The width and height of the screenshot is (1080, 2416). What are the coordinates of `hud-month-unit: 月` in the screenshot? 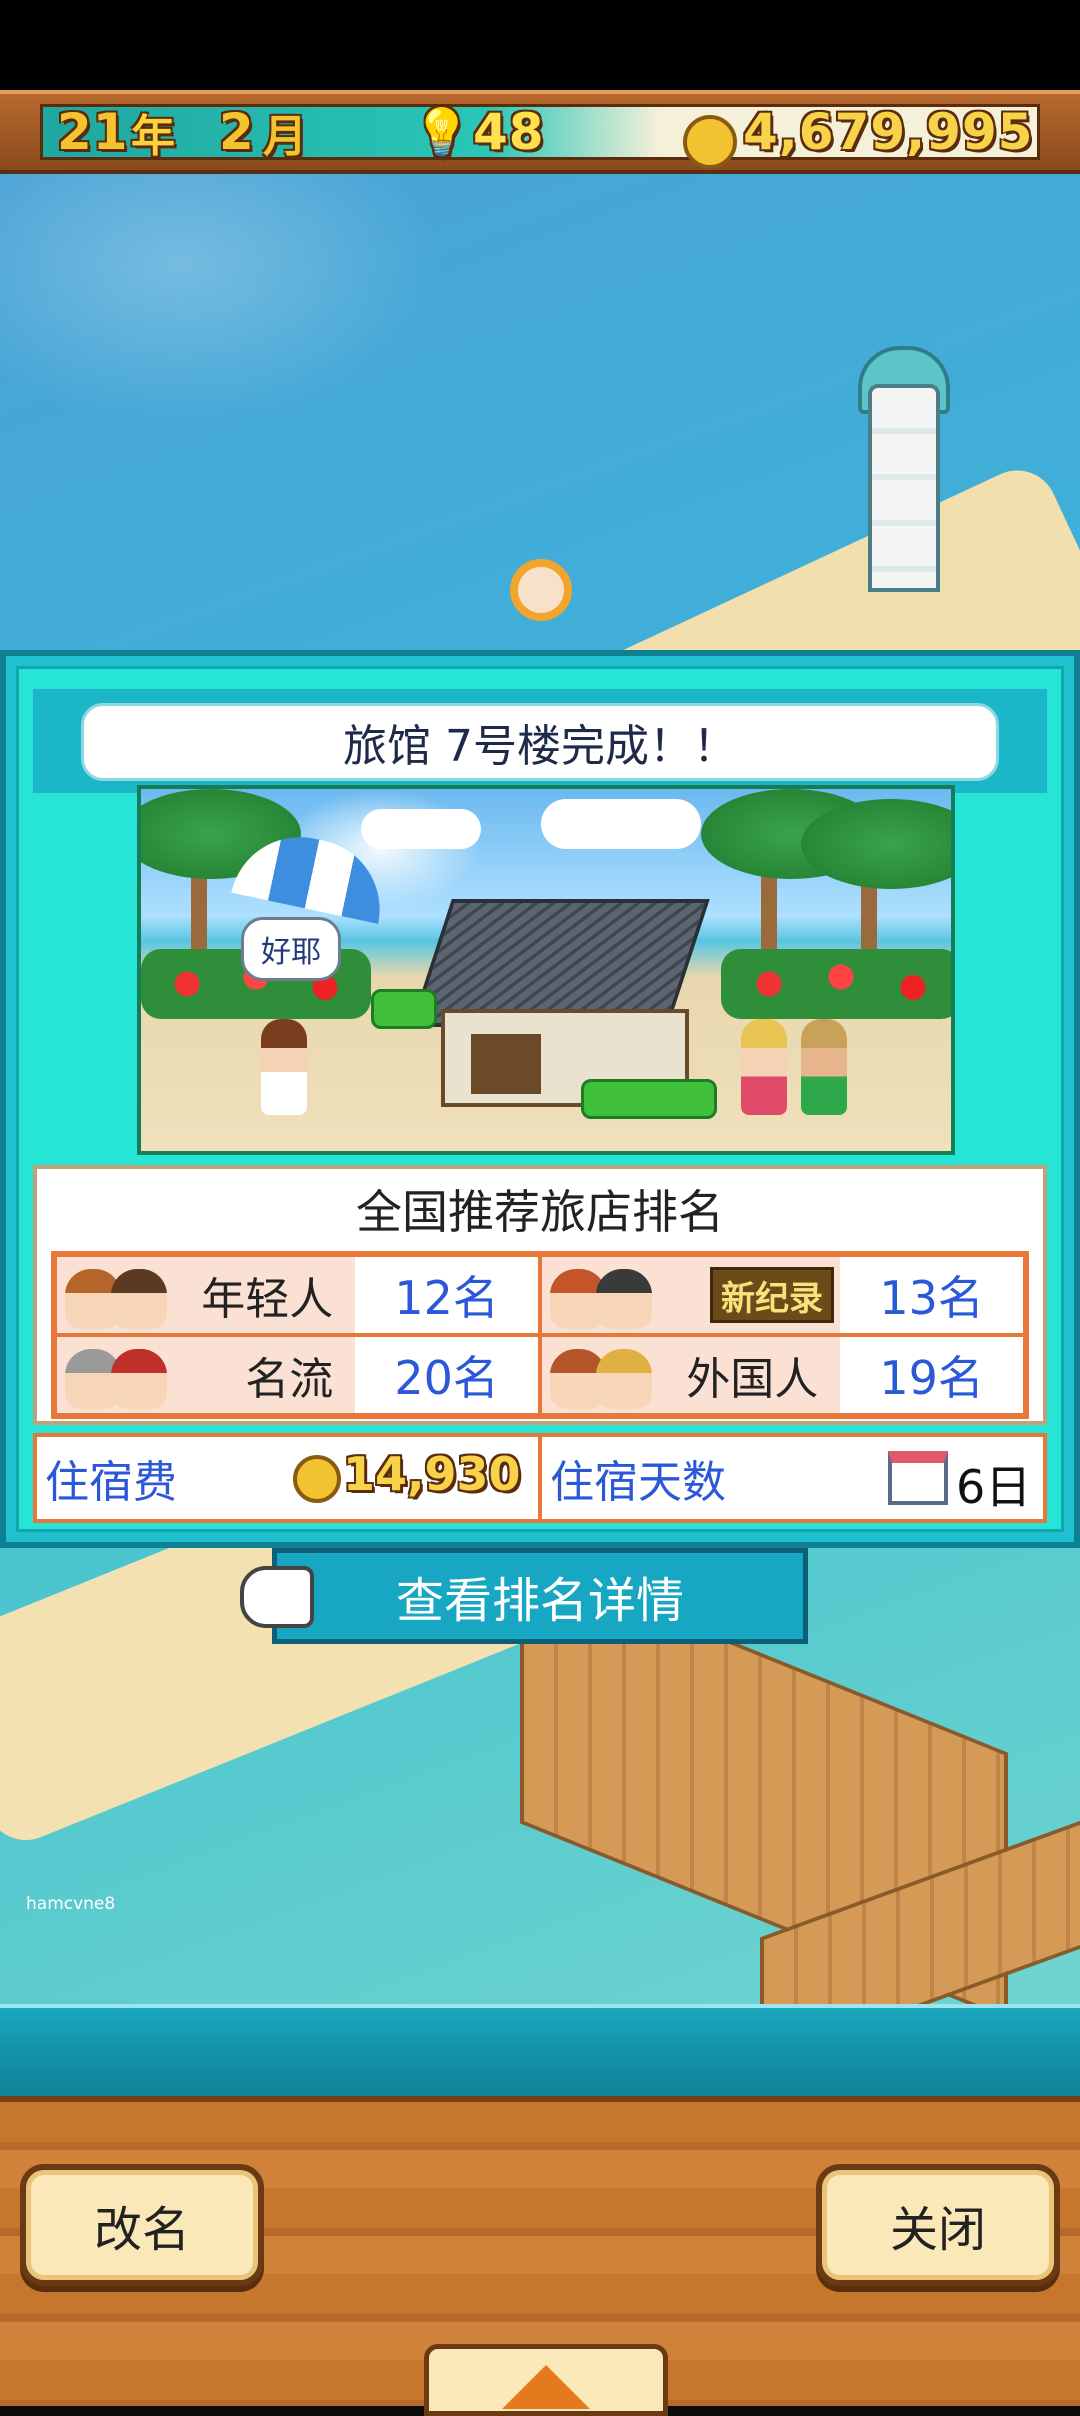 It's located at (285, 136).